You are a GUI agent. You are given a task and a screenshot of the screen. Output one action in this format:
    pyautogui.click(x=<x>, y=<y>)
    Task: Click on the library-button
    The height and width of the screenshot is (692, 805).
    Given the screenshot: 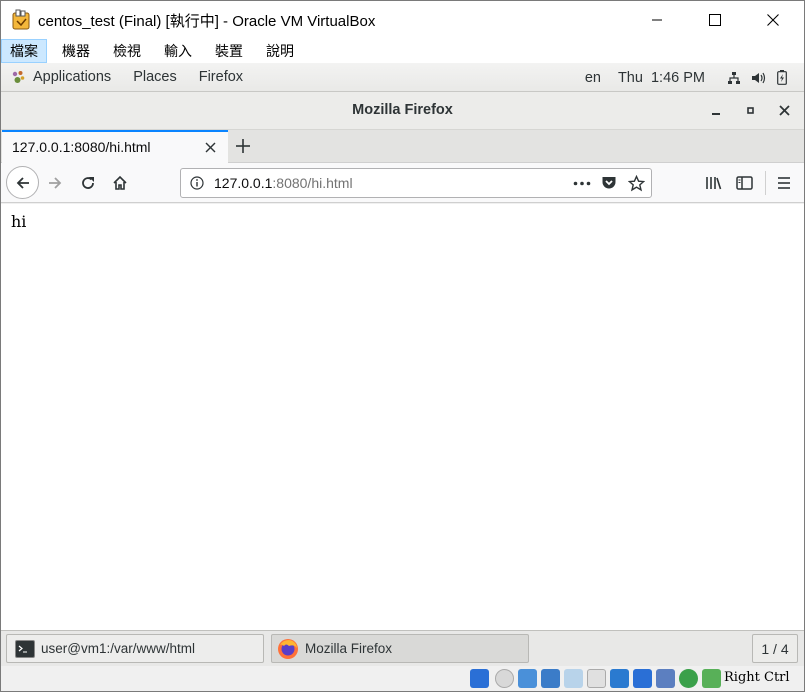 What is the action you would take?
    pyautogui.click(x=713, y=183)
    